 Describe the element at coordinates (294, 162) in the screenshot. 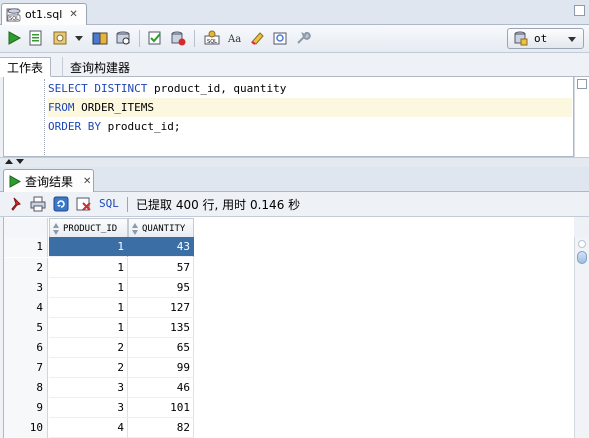

I see `pane-splitter` at that location.